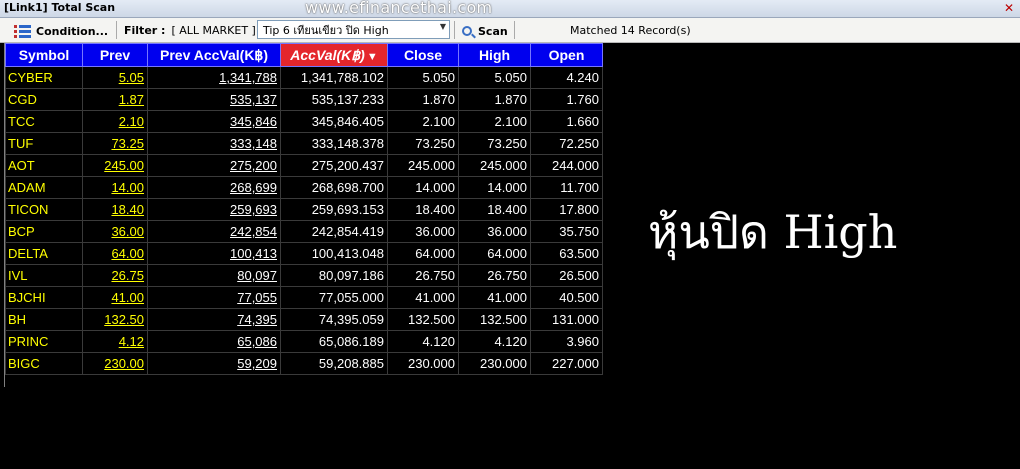 This screenshot has width=1020, height=469. Describe the element at coordinates (115, 187) in the screenshot. I see `cell-prev: 14.00` at that location.